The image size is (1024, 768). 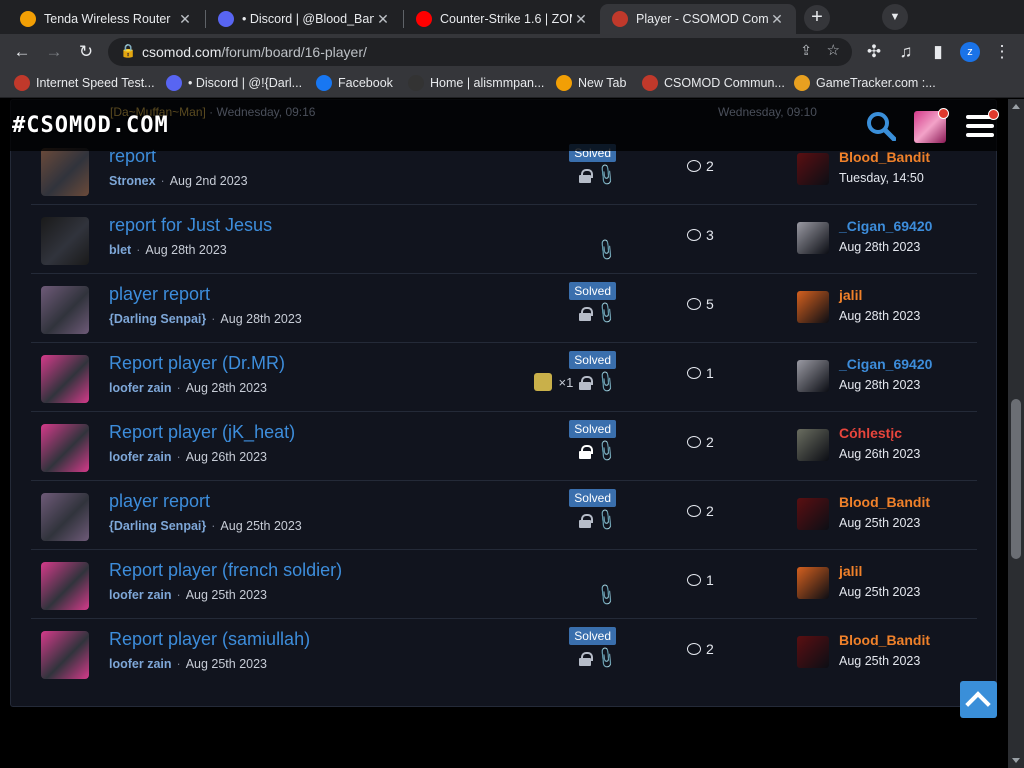 What do you see at coordinates (502, 19) in the screenshot?
I see `browser-tab: Counter-Strike 1.6 | ZOMBIE✕` at bounding box center [502, 19].